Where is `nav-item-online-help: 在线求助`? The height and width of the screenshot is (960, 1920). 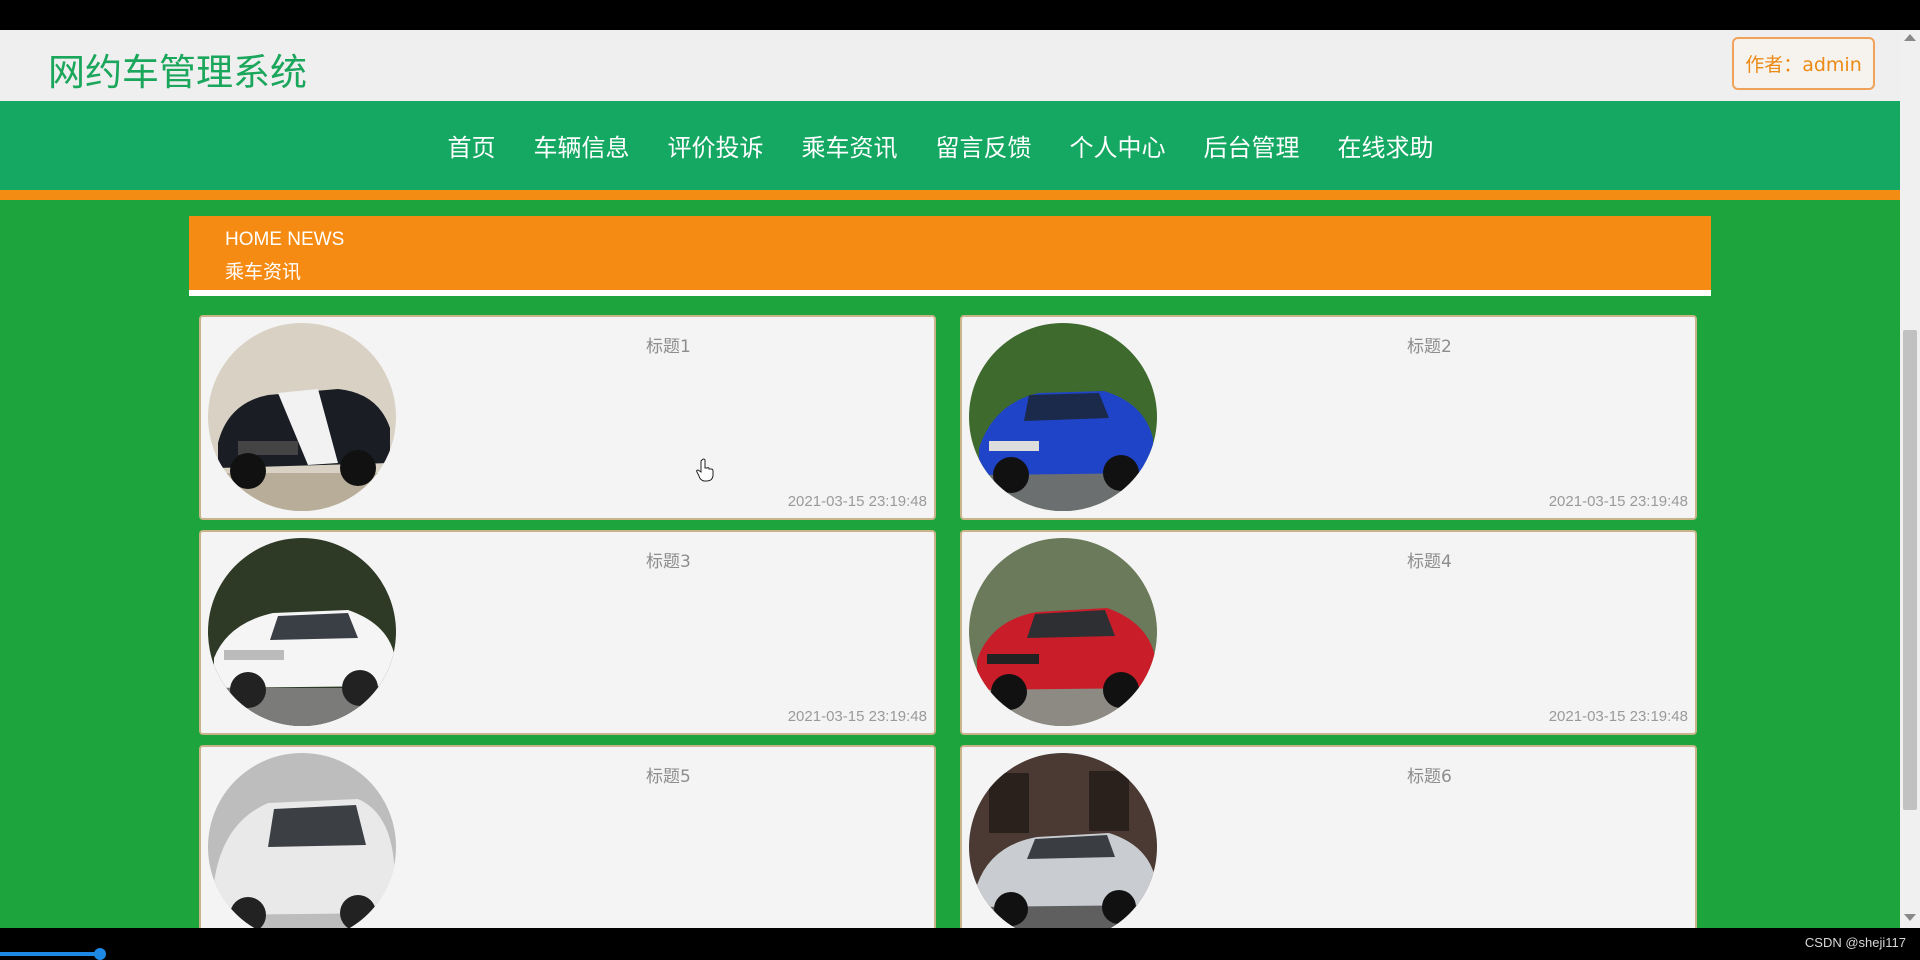
nav-item-online-help: 在线求助 is located at coordinates (1386, 145).